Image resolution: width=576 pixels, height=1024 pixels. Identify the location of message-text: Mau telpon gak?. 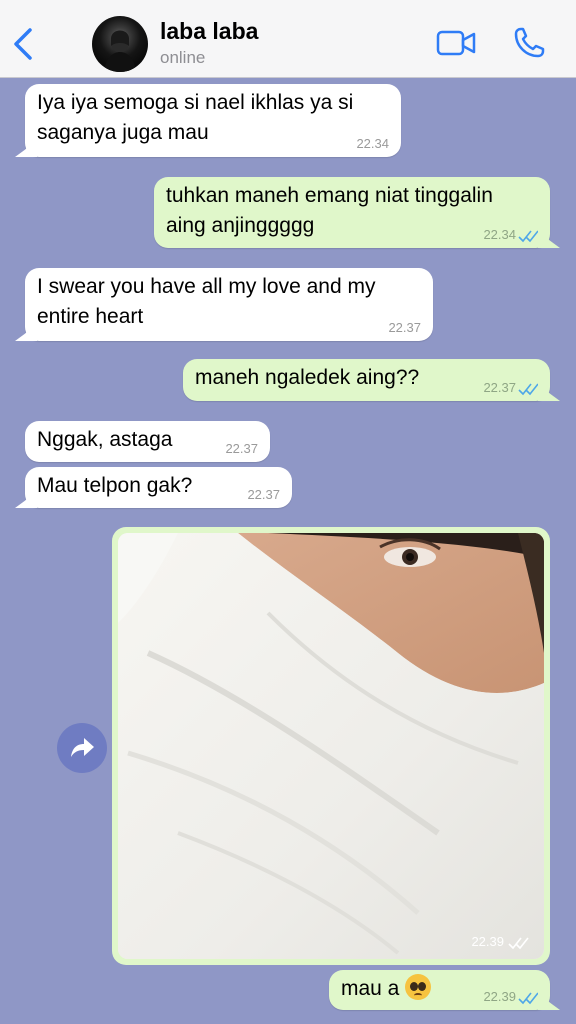
(115, 485).